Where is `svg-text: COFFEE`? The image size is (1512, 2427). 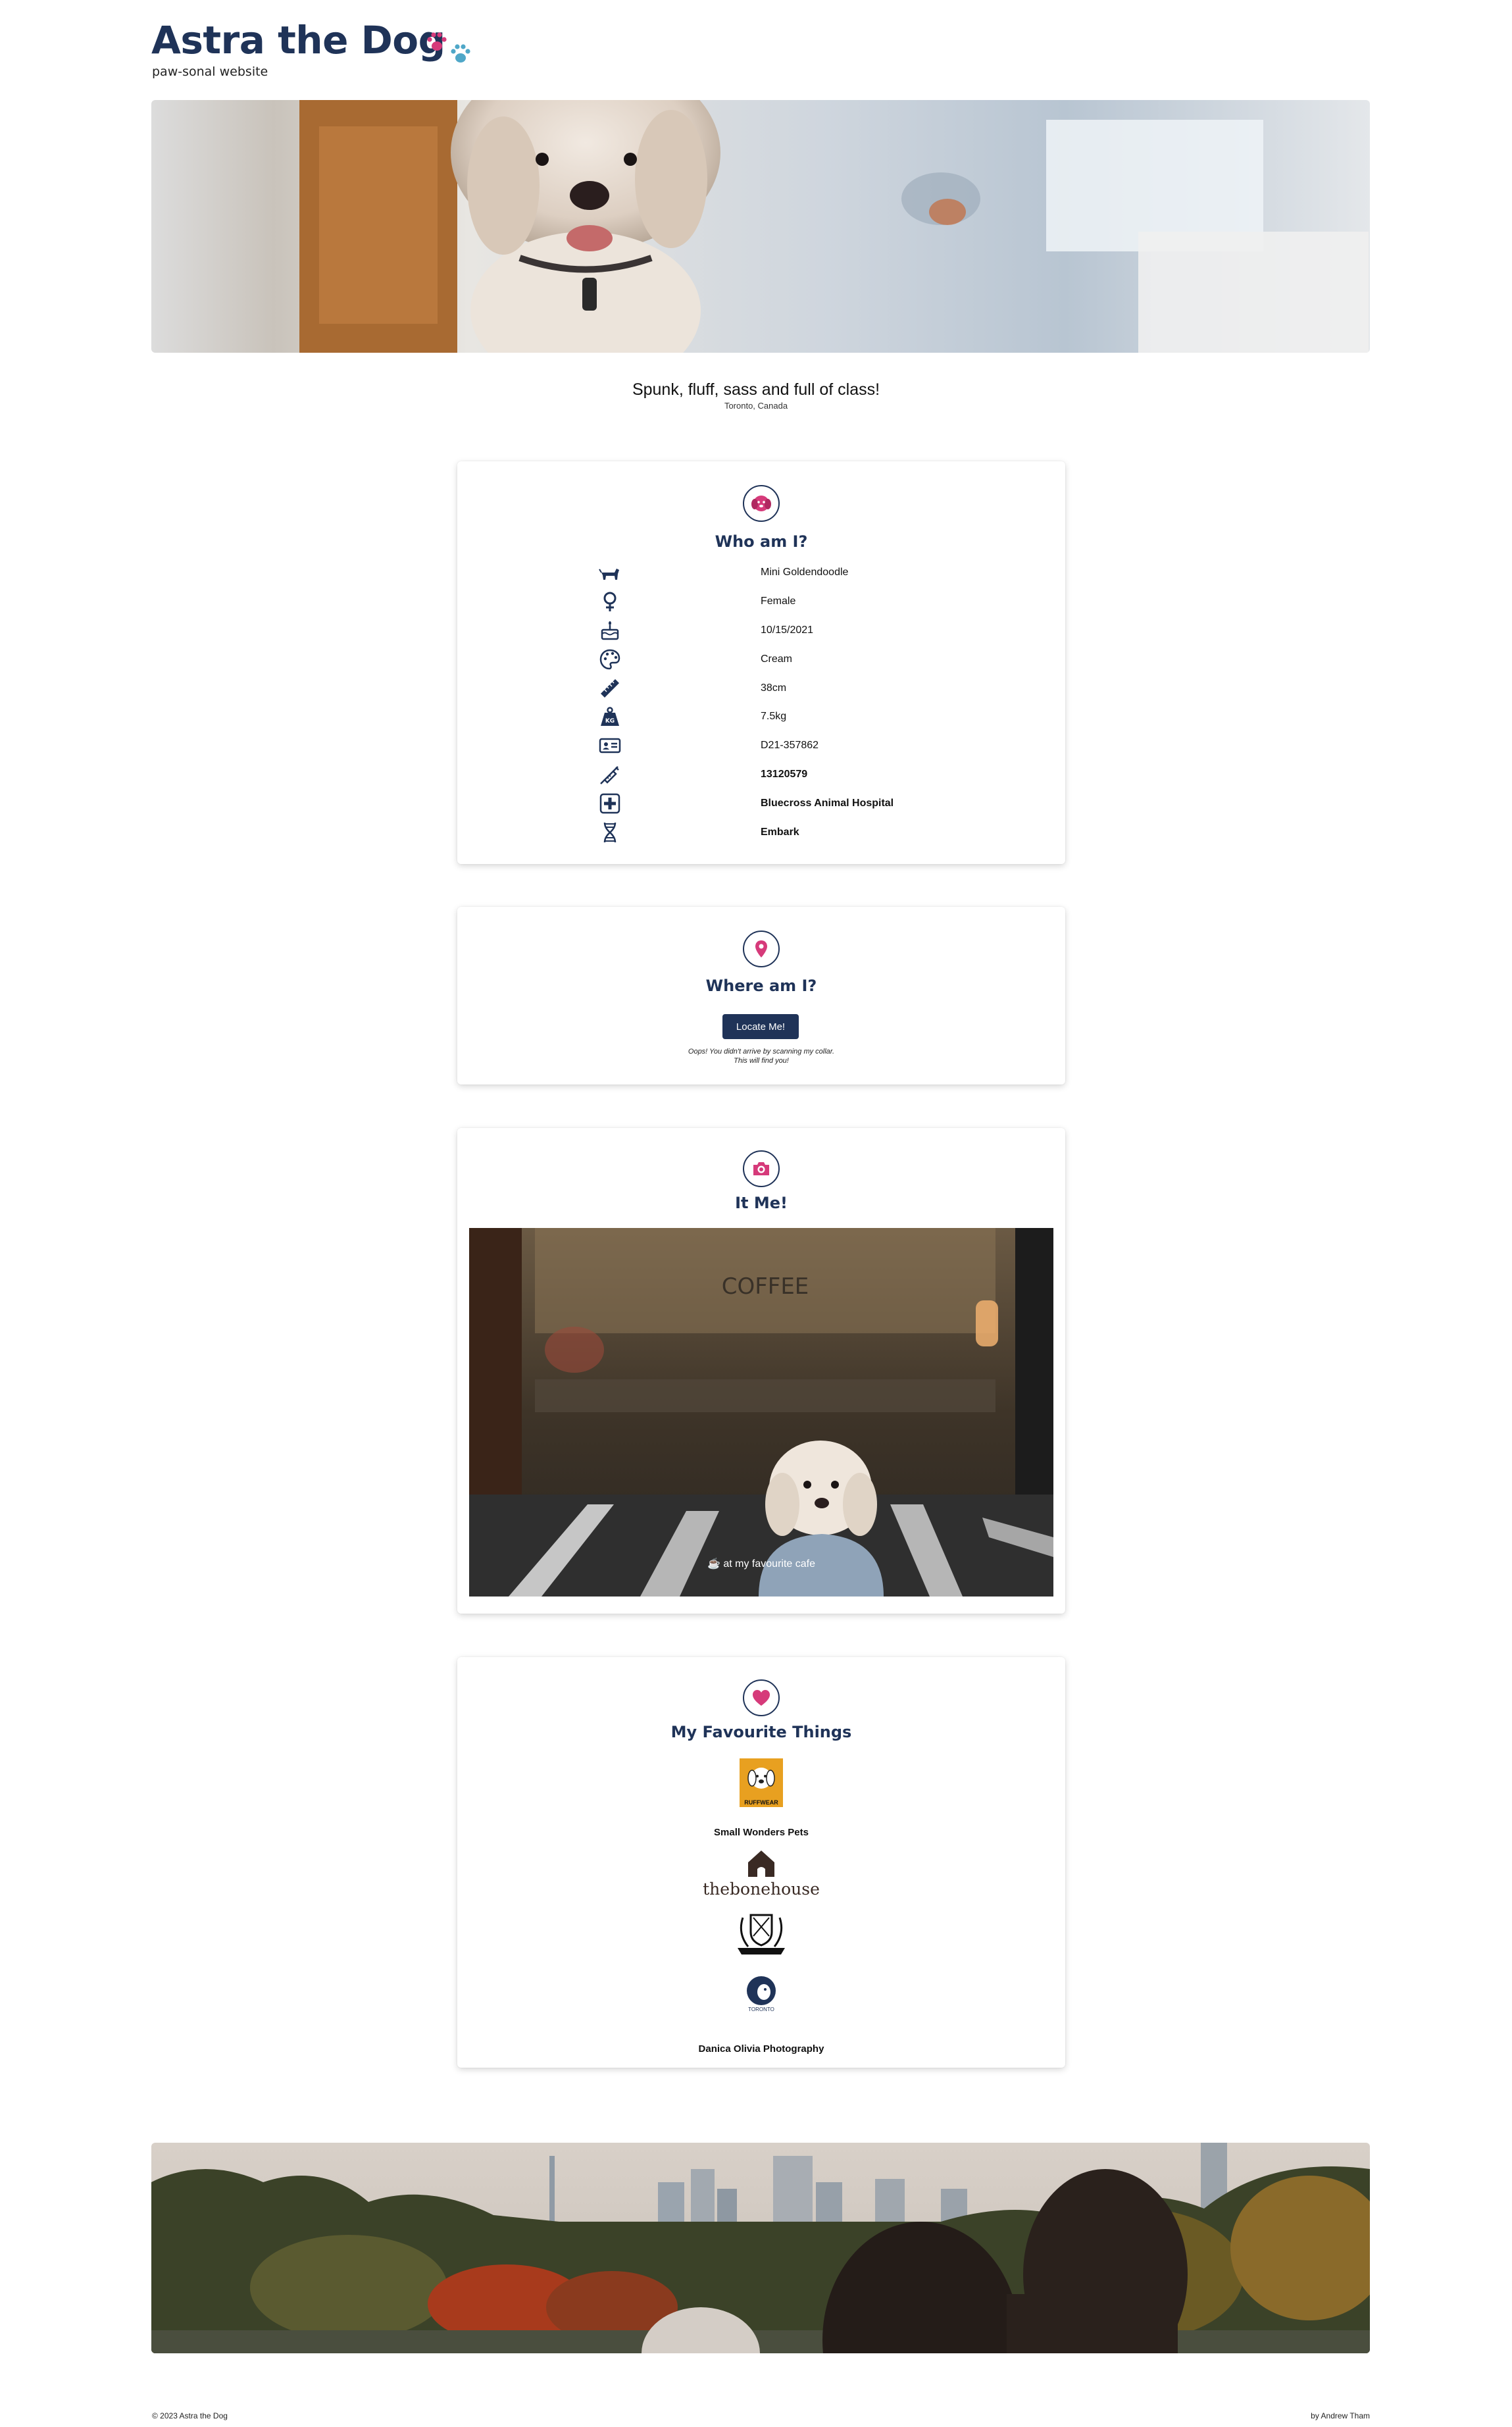 svg-text: COFFEE is located at coordinates (765, 1286).